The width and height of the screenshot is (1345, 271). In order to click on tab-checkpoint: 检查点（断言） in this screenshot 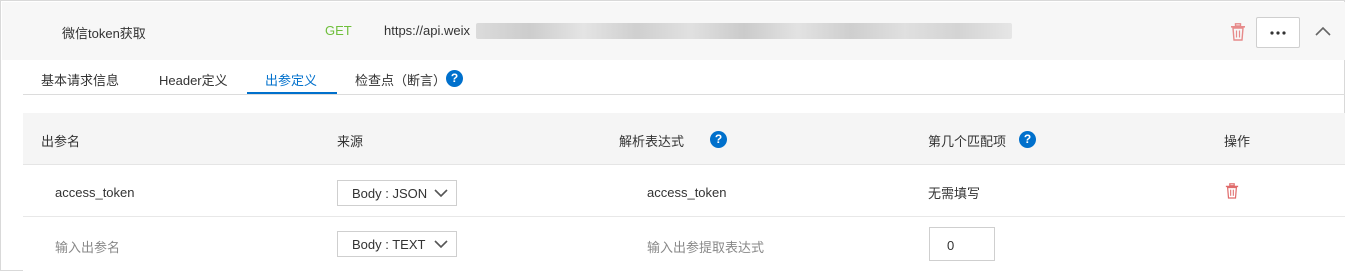, I will do `click(400, 79)`.